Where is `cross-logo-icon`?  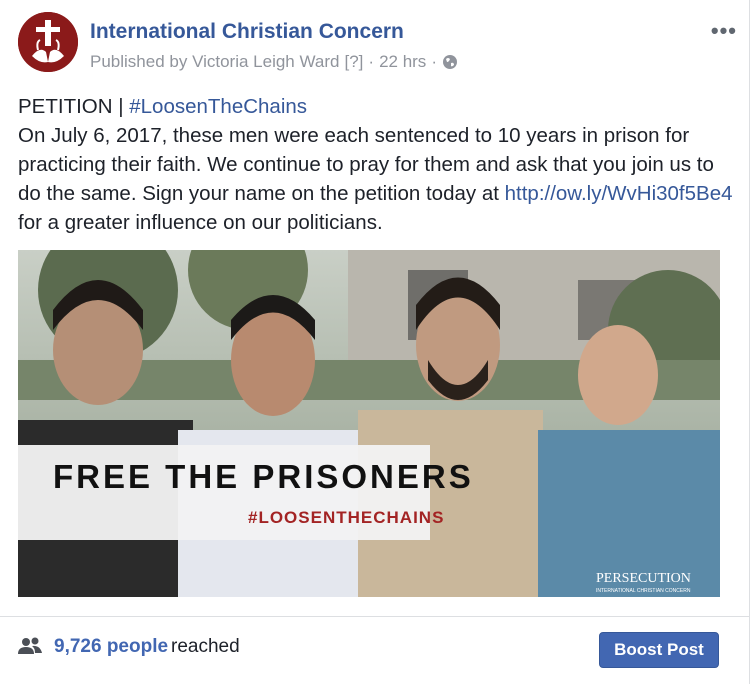
cross-logo-icon is located at coordinates (48, 42).